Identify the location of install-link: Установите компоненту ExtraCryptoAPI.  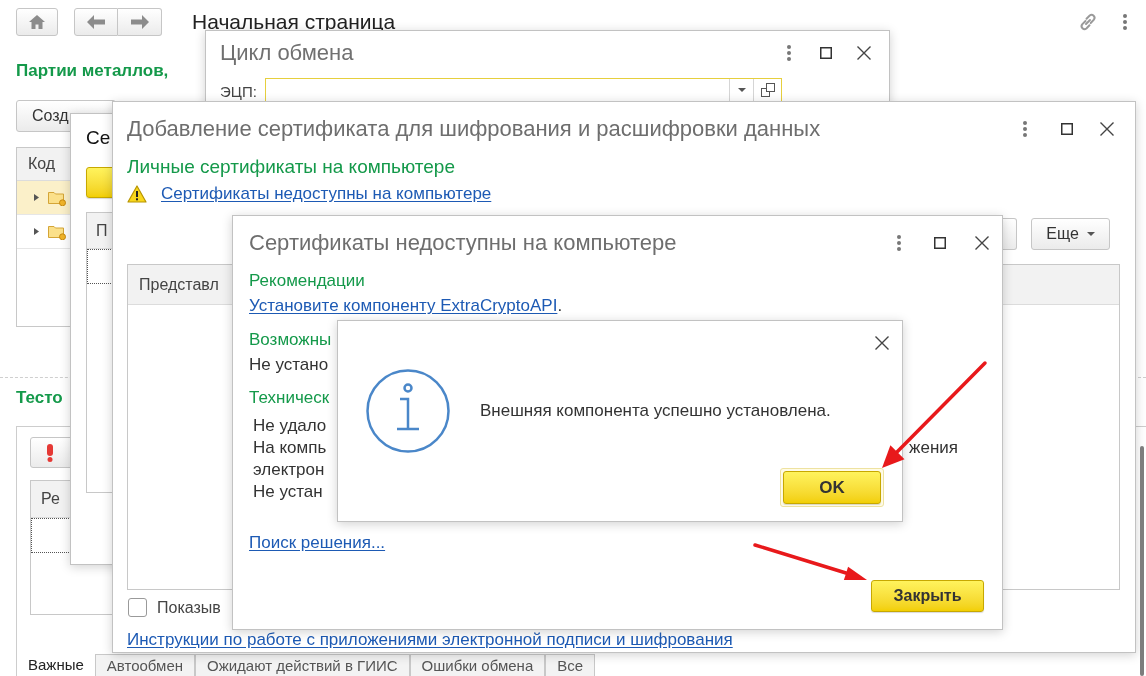
(403, 305).